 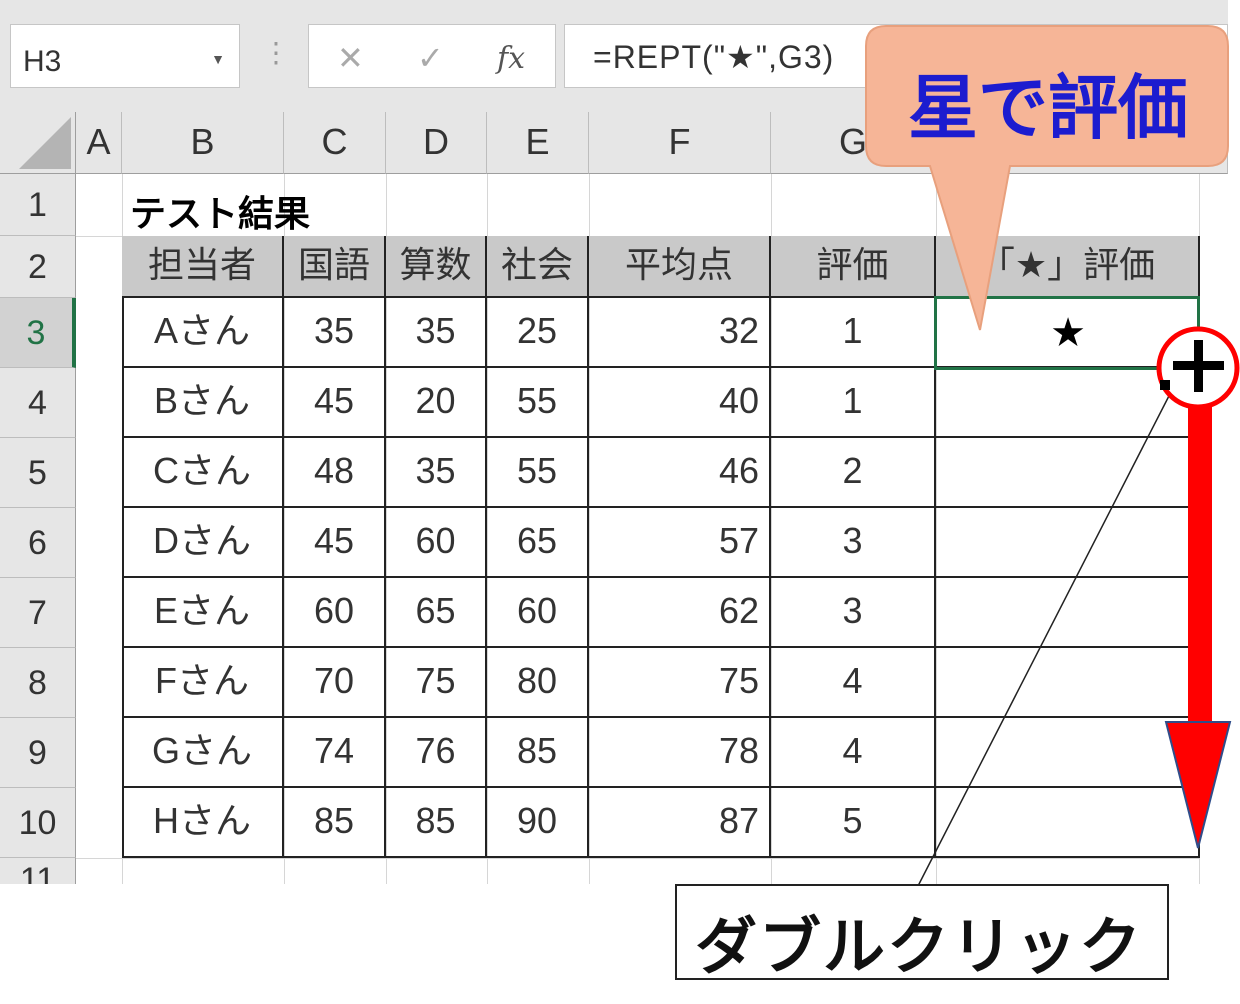 What do you see at coordinates (919, 947) in the screenshot?
I see `double-click-label: ダブルクリック` at bounding box center [919, 947].